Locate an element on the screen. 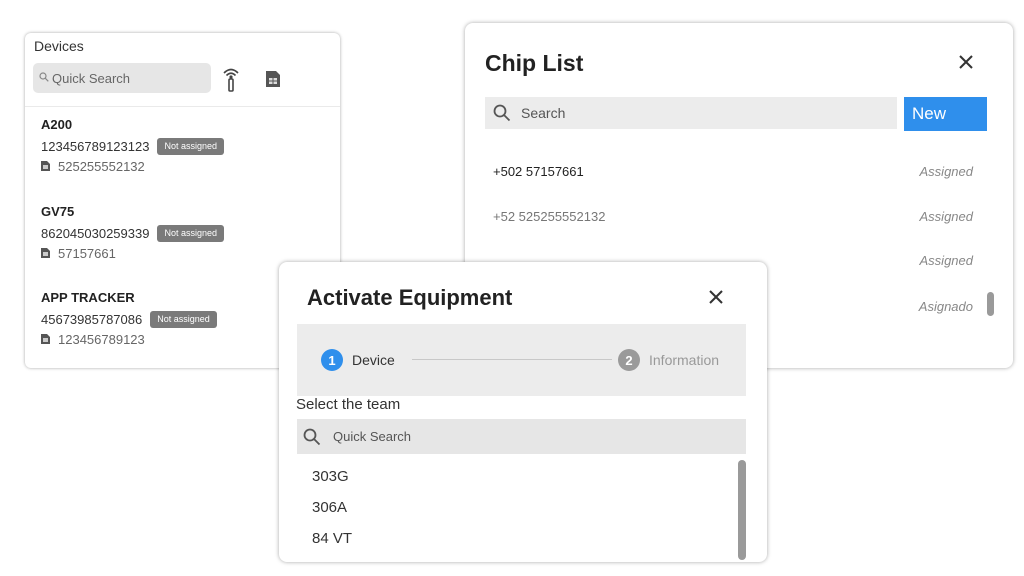 The width and height of the screenshot is (1024, 576). team-item: 84 VT is located at coordinates (332, 538).